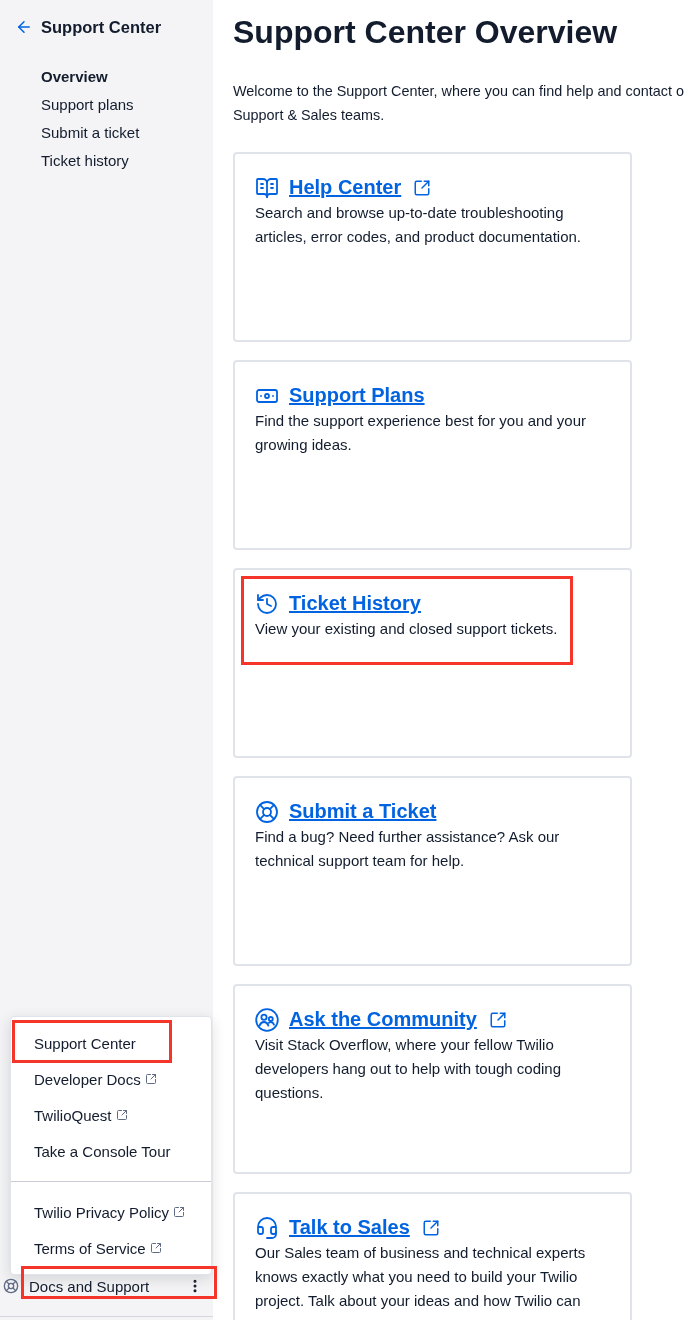 The width and height of the screenshot is (697, 1320). I want to click on card-description: Our Sales team of business and technical experts knows exactly what you need to build your Twilio project. Talk about your ideas and how Twilio can, so click(421, 1277).